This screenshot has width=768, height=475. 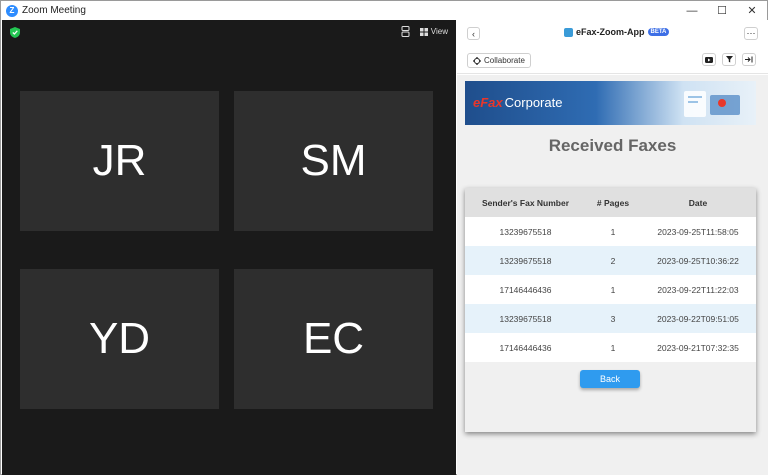 I want to click on column-header: Sender's Fax Number, so click(x=525, y=202).